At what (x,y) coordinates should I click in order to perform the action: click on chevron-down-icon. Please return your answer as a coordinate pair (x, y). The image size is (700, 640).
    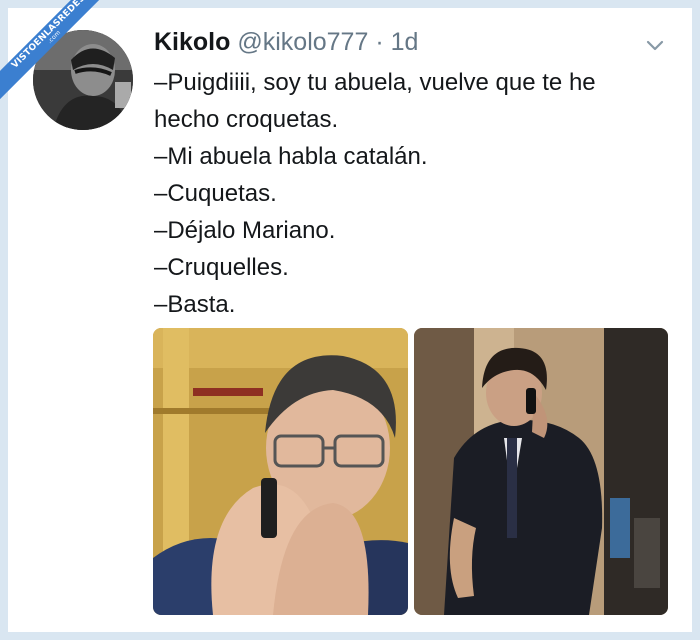
    Looking at the image, I should click on (655, 45).